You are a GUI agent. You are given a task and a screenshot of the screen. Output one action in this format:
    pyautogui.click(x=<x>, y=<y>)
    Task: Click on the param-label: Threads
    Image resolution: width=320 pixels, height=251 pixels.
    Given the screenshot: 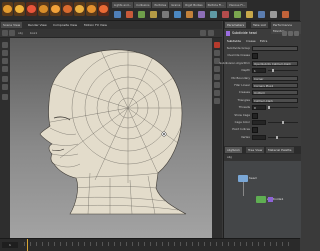 What is the action you would take?
    pyautogui.click(x=244, y=107)
    